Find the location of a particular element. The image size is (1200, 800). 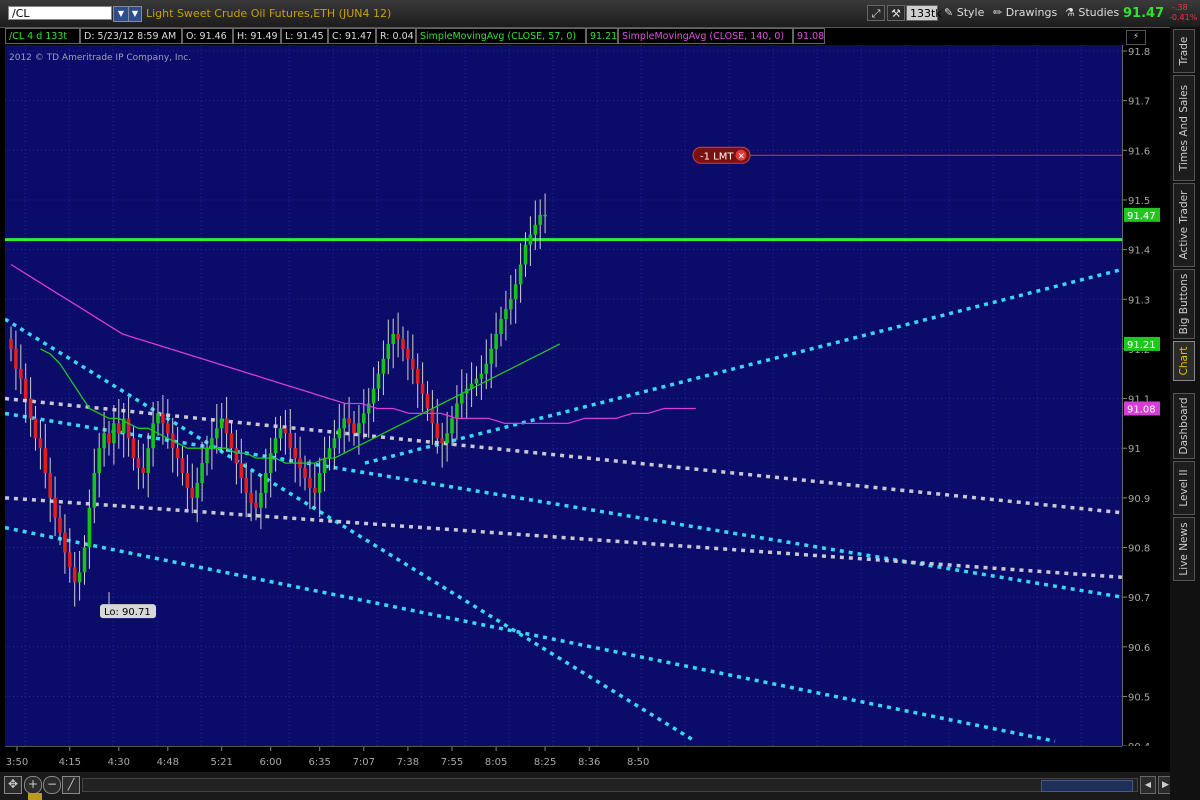

price-tick-label: 91.5 is located at coordinates (1139, 201).